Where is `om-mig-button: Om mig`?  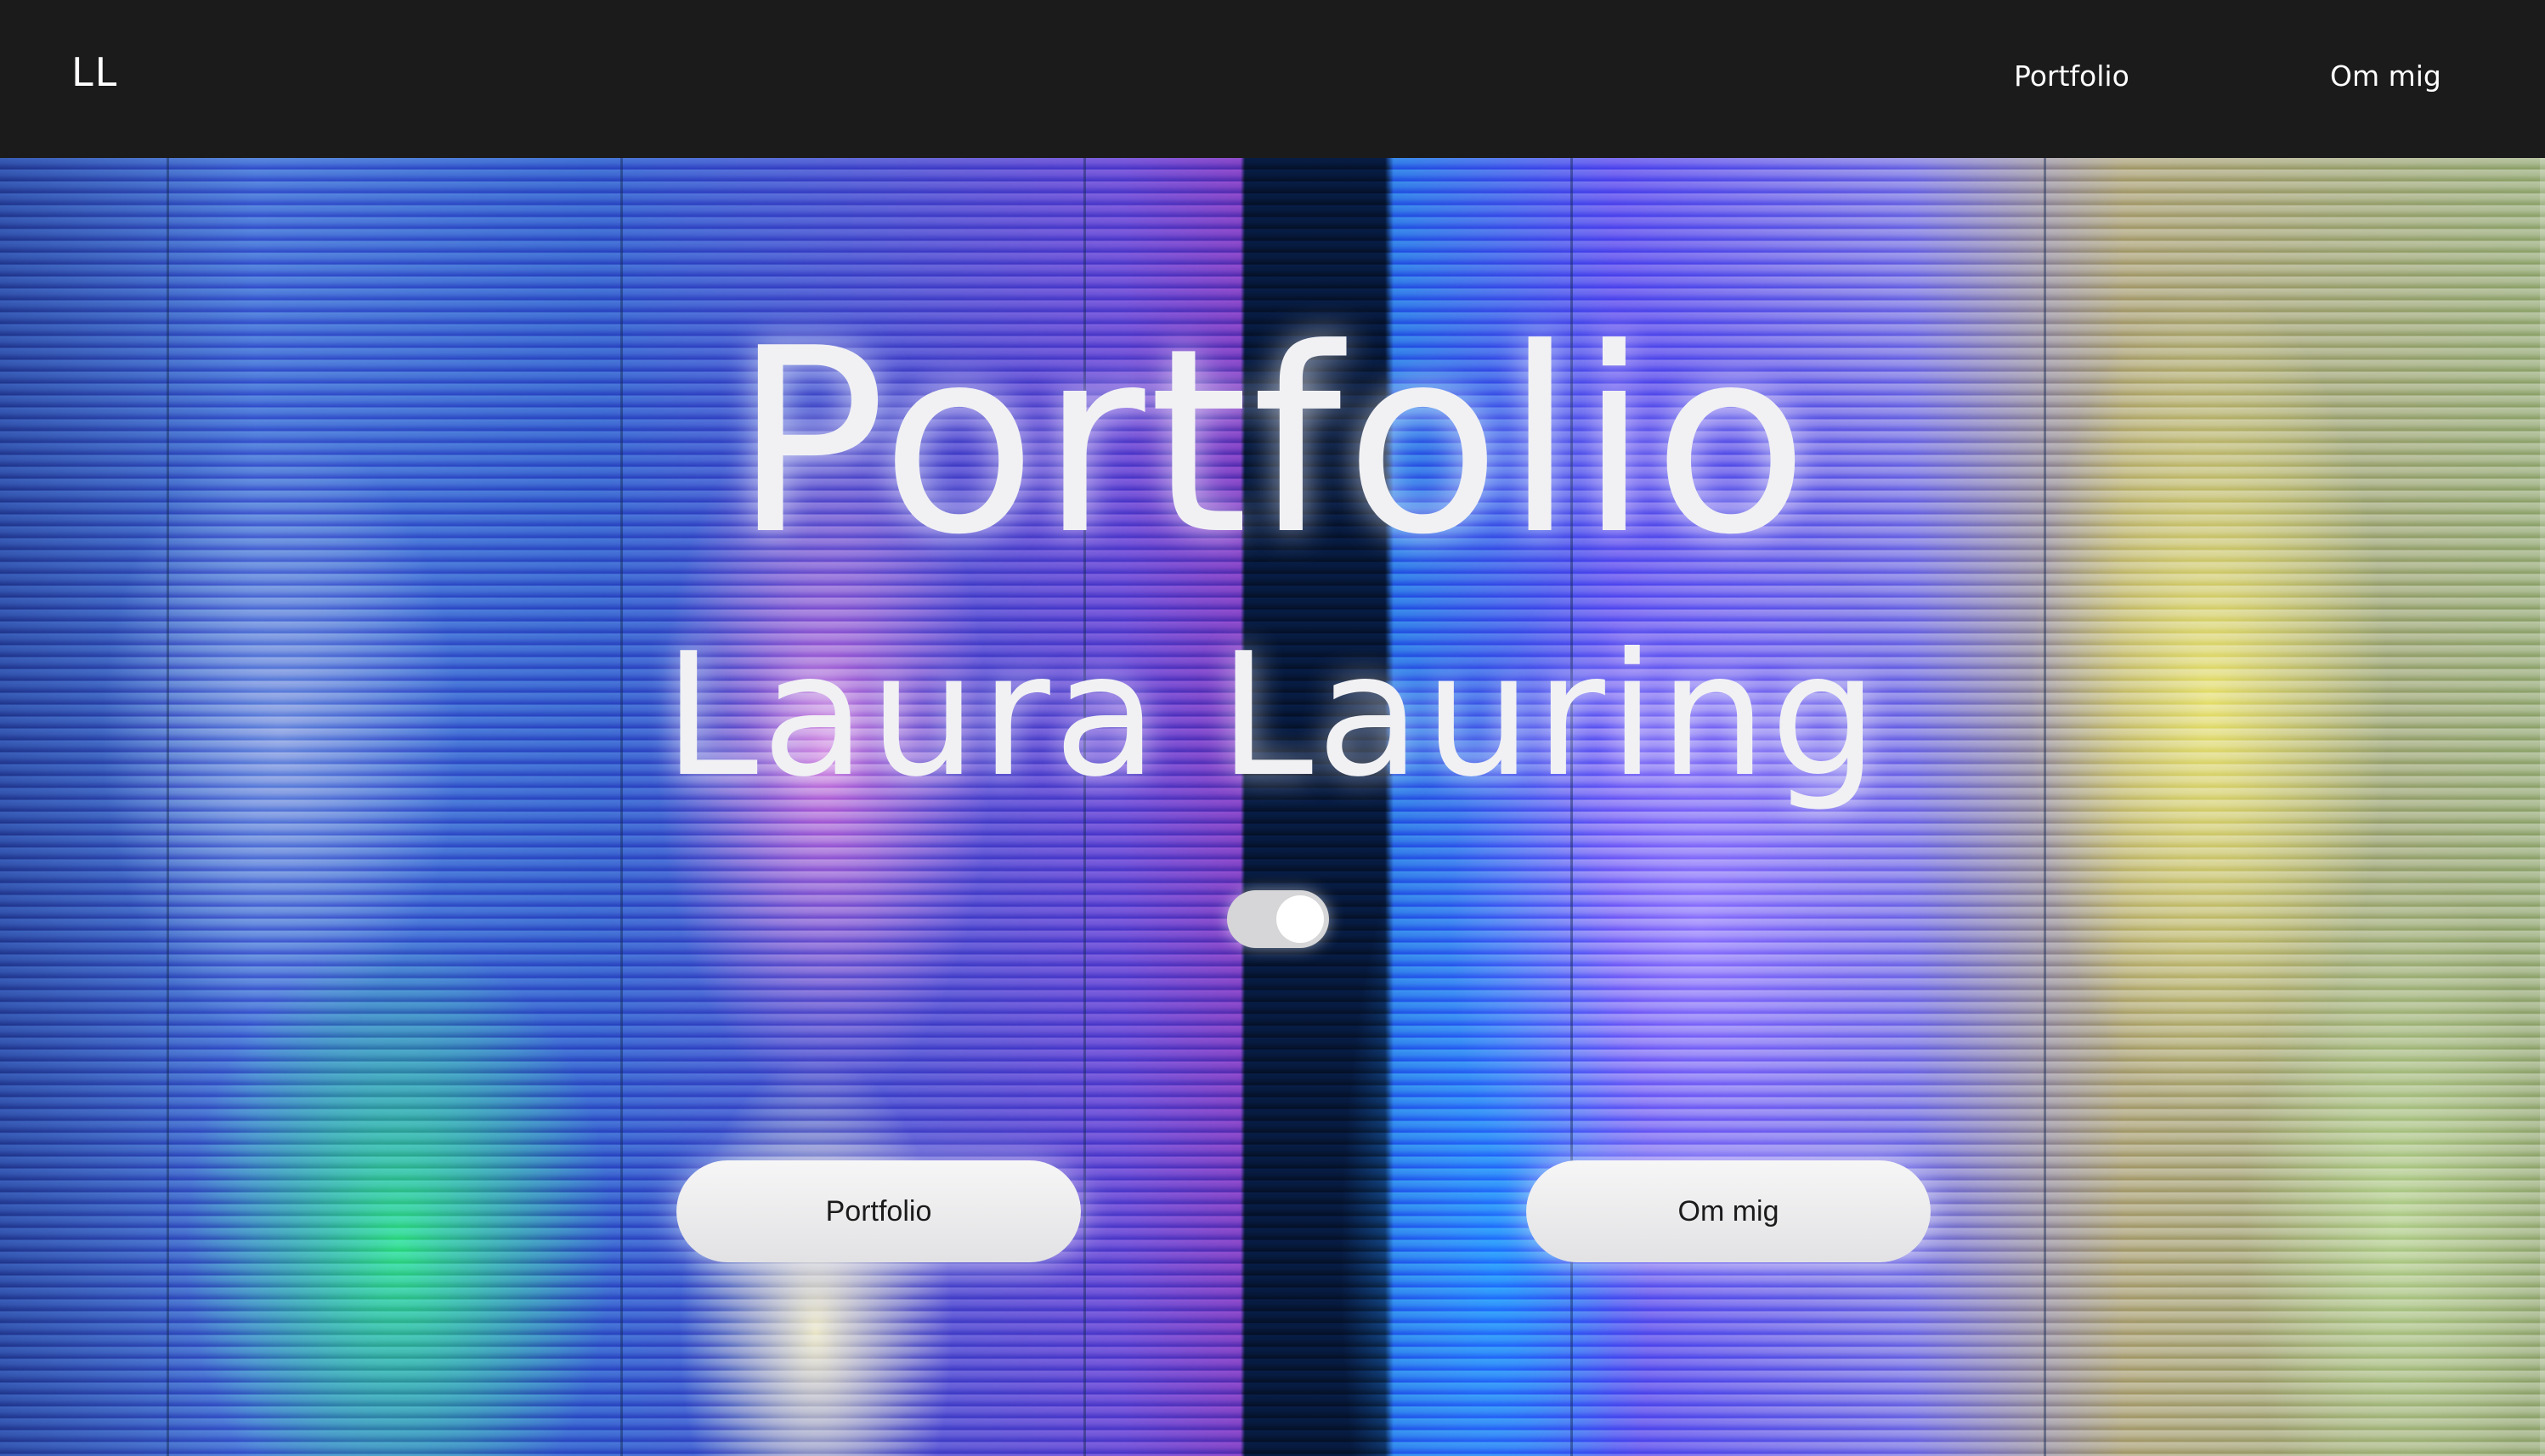 om-mig-button: Om mig is located at coordinates (1729, 1211).